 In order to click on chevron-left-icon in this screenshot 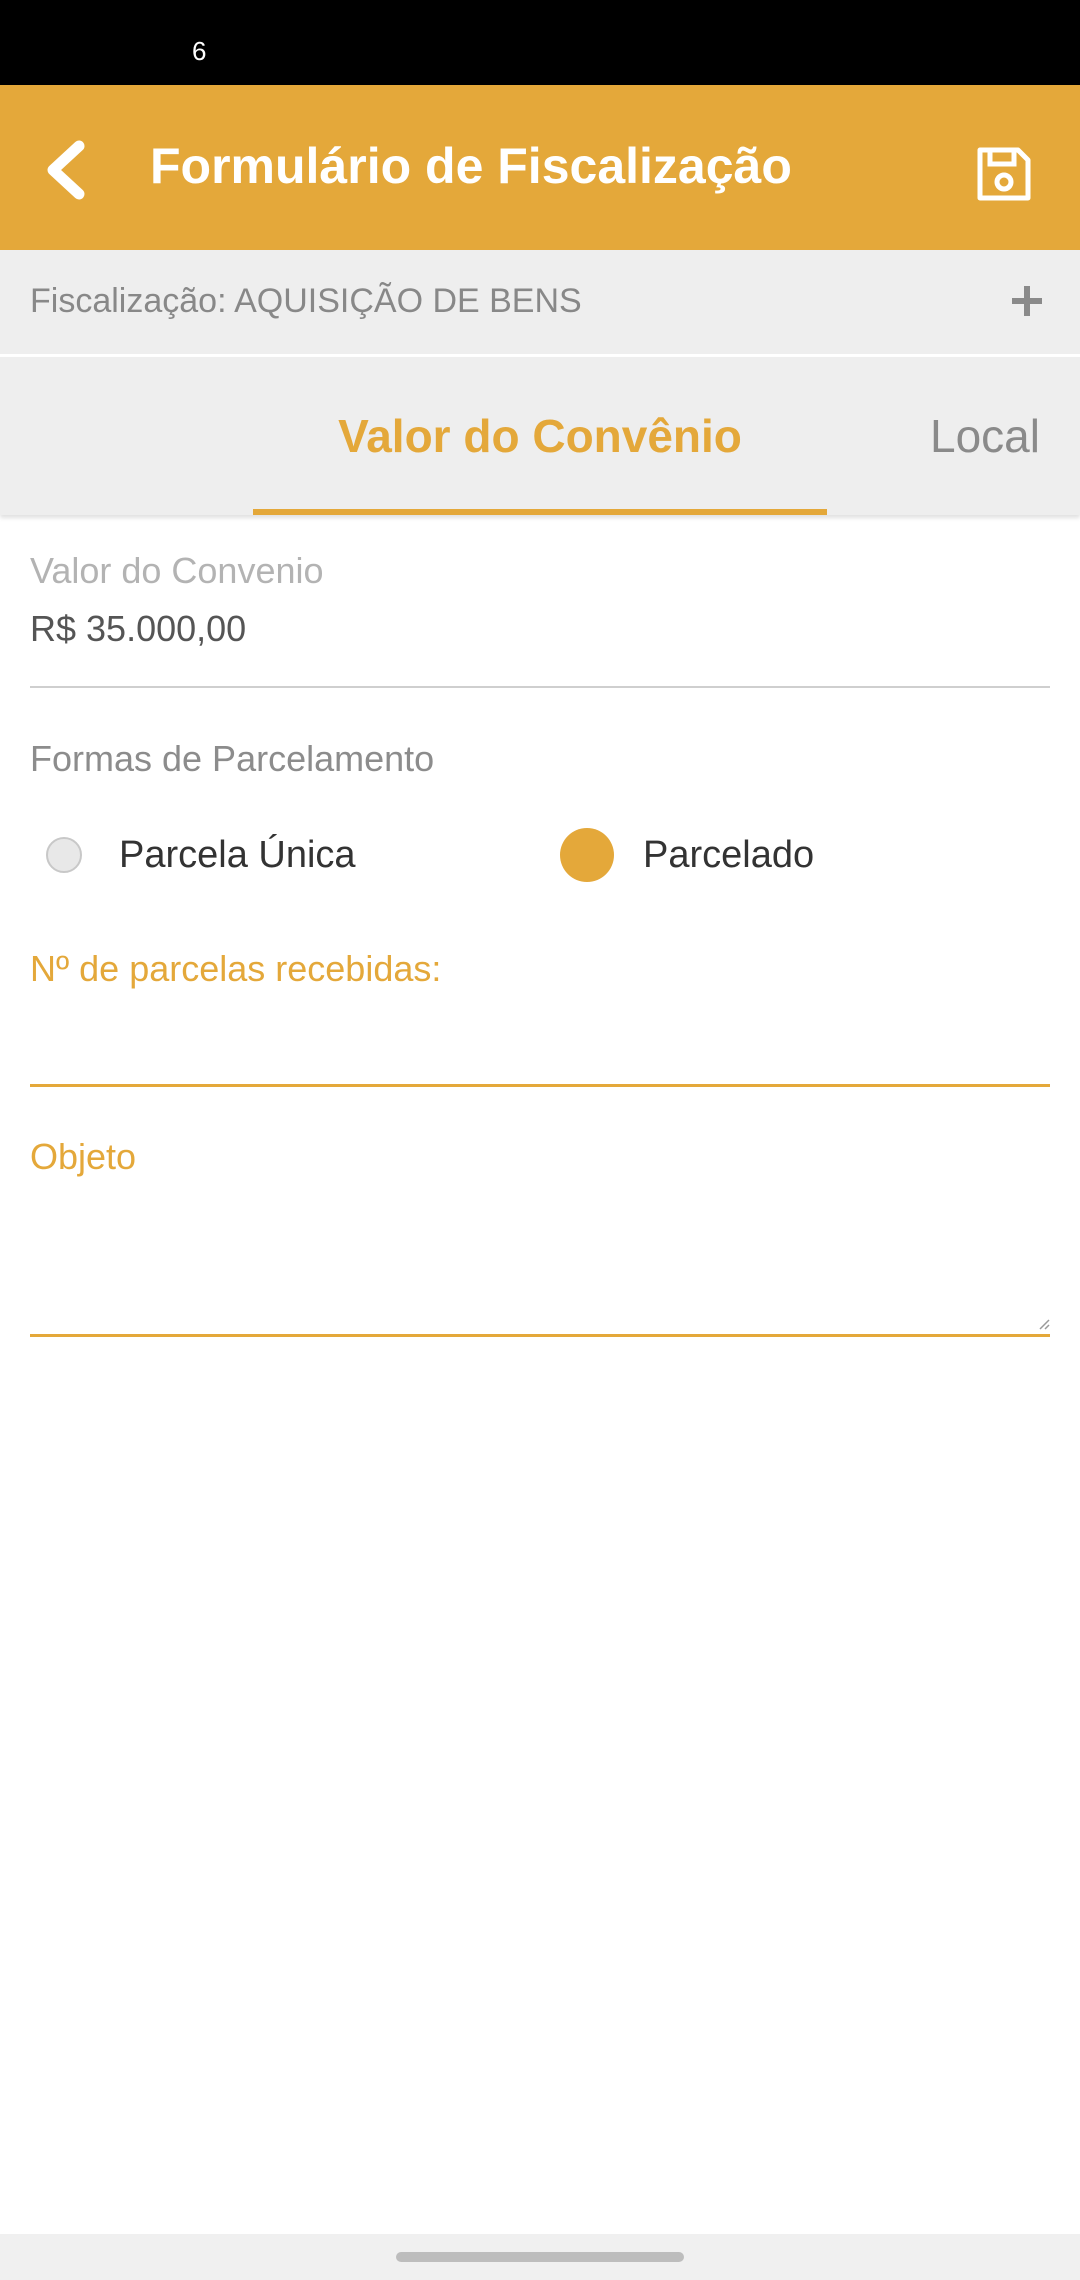, I will do `click(66, 170)`.